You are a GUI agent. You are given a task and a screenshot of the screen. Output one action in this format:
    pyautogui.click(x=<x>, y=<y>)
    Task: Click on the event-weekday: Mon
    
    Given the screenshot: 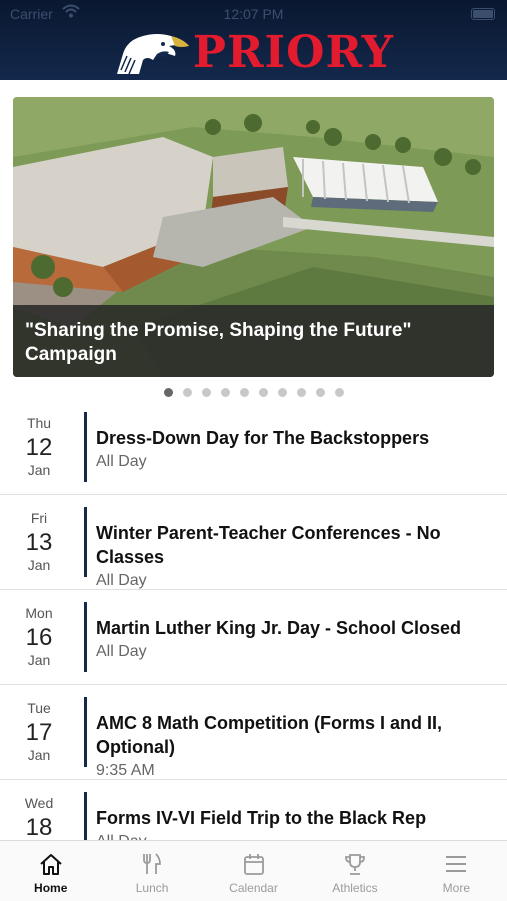 What is the action you would take?
    pyautogui.click(x=39, y=613)
    